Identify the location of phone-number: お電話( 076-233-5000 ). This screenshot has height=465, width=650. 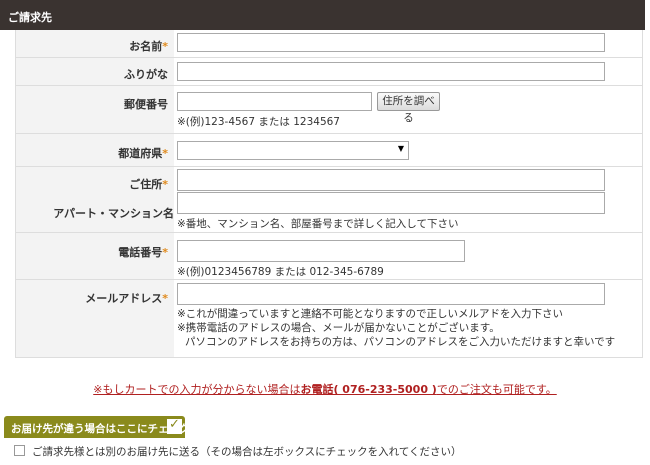
(368, 389).